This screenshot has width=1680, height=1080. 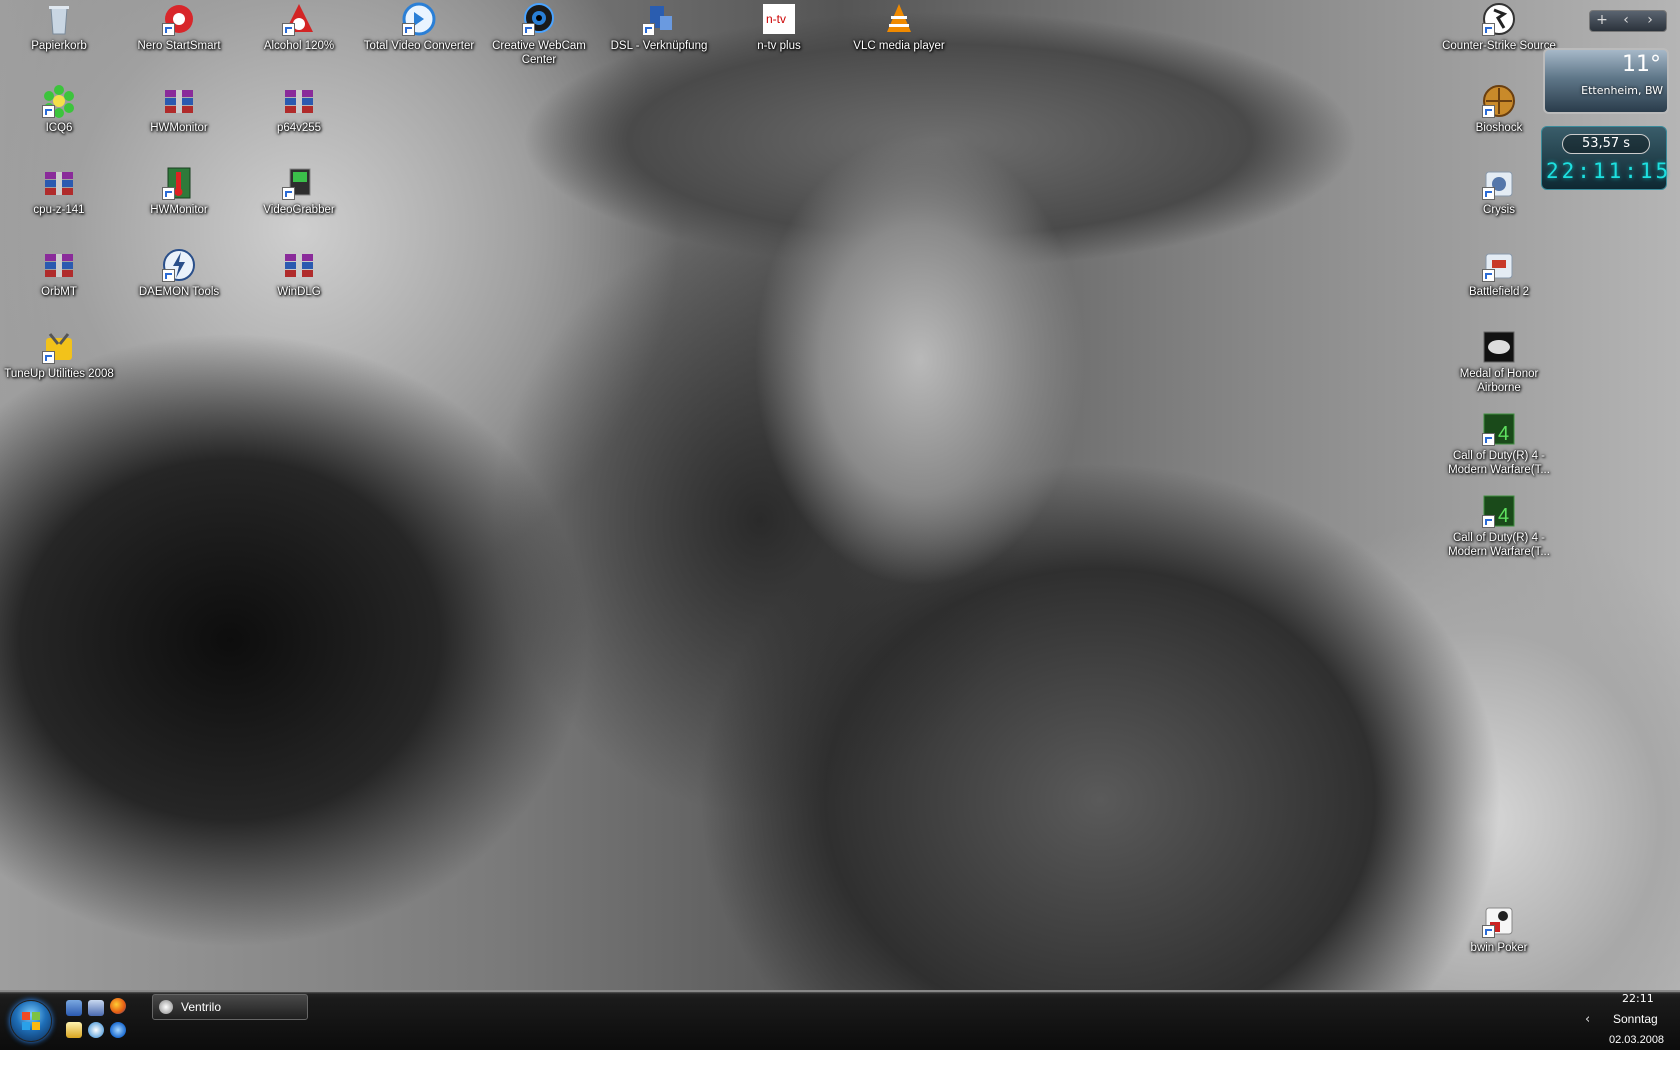 I want to click on desktop-icon-cpu-z: cpu-z-141, so click(x=59, y=191).